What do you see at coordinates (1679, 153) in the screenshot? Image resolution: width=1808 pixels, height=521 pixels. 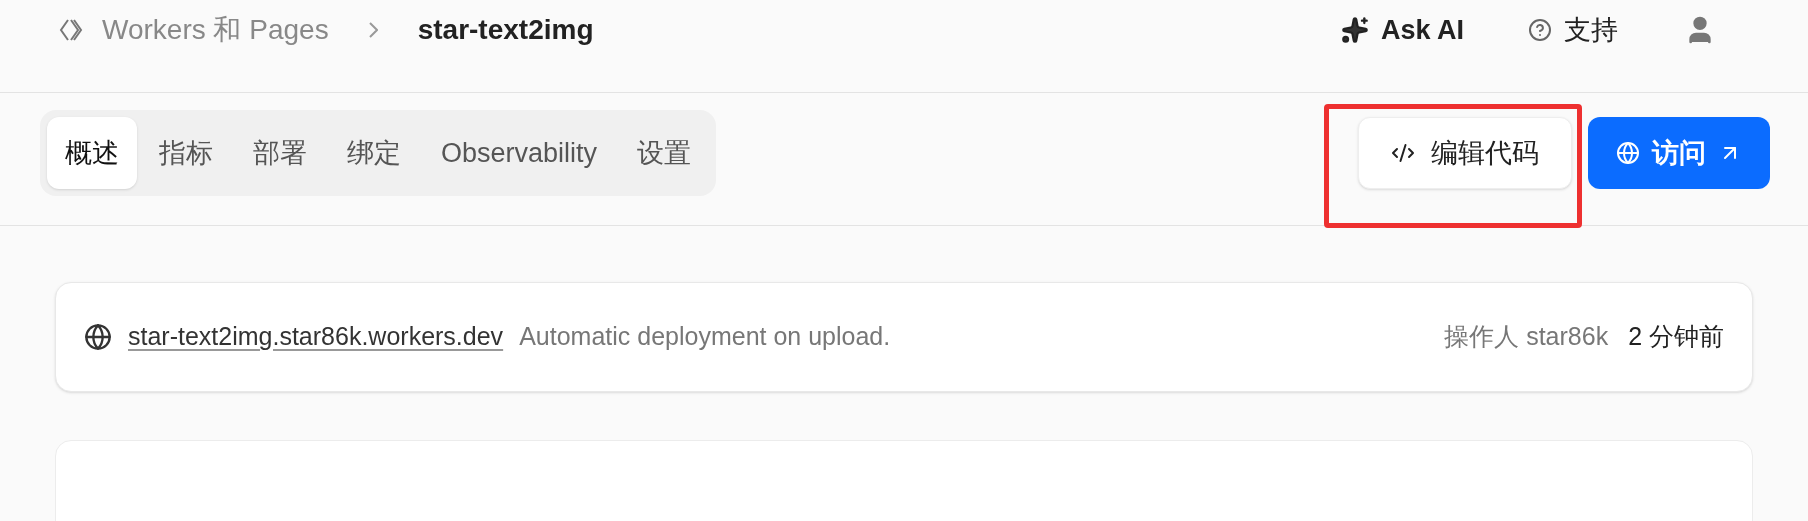 I see `visit-button: 访问` at bounding box center [1679, 153].